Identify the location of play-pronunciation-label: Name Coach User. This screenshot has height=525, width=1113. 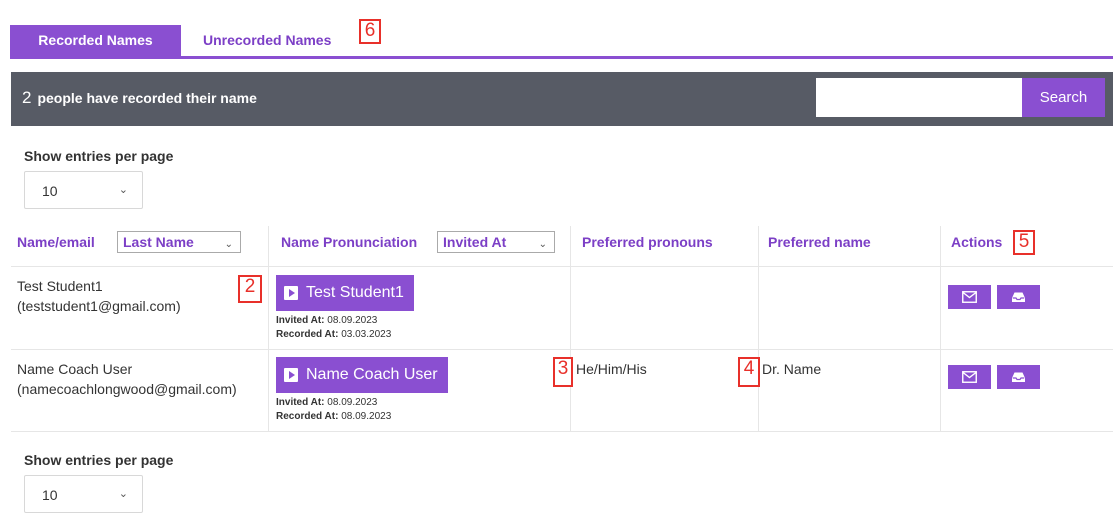
(372, 374).